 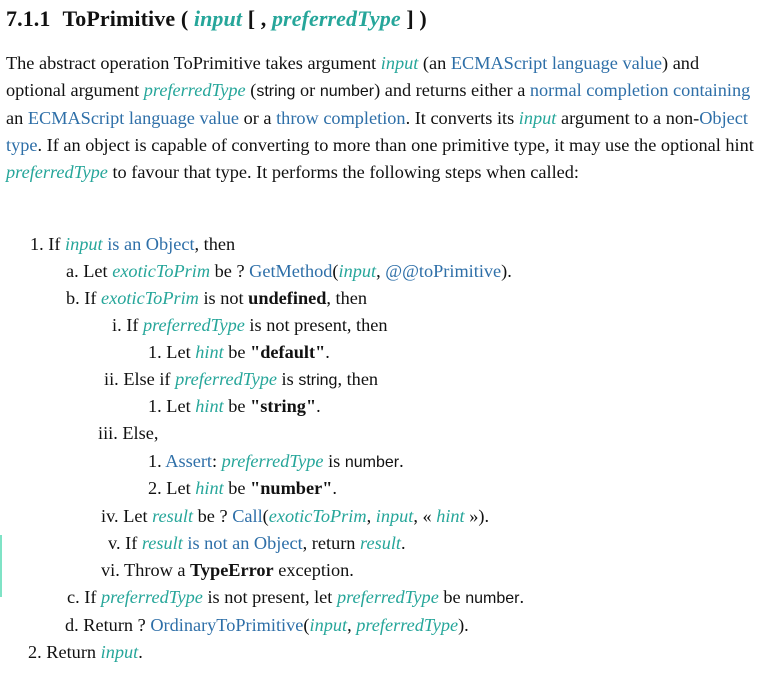 What do you see at coordinates (443, 271) in the screenshot?
I see `link-to-primitive-symbol: @@toPrimitive` at bounding box center [443, 271].